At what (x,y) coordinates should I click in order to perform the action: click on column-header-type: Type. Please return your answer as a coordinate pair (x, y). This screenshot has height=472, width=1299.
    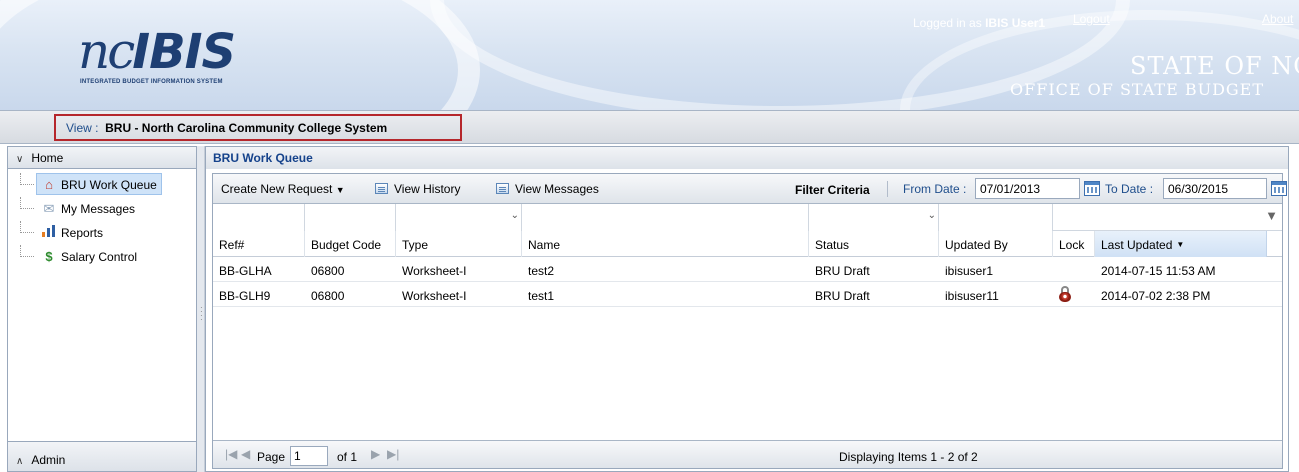
    Looking at the image, I should click on (459, 244).